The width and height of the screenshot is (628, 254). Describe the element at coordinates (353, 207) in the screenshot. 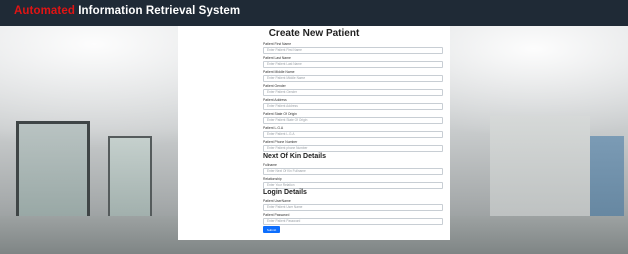

I see `username-input` at that location.